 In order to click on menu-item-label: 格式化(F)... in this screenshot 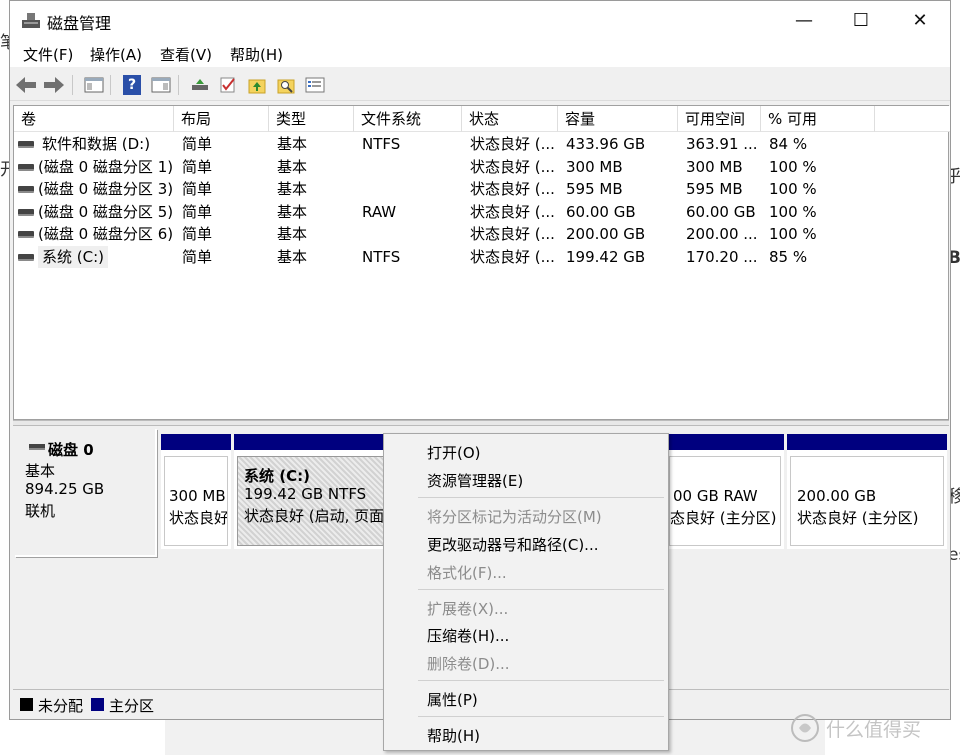, I will do `click(467, 573)`.